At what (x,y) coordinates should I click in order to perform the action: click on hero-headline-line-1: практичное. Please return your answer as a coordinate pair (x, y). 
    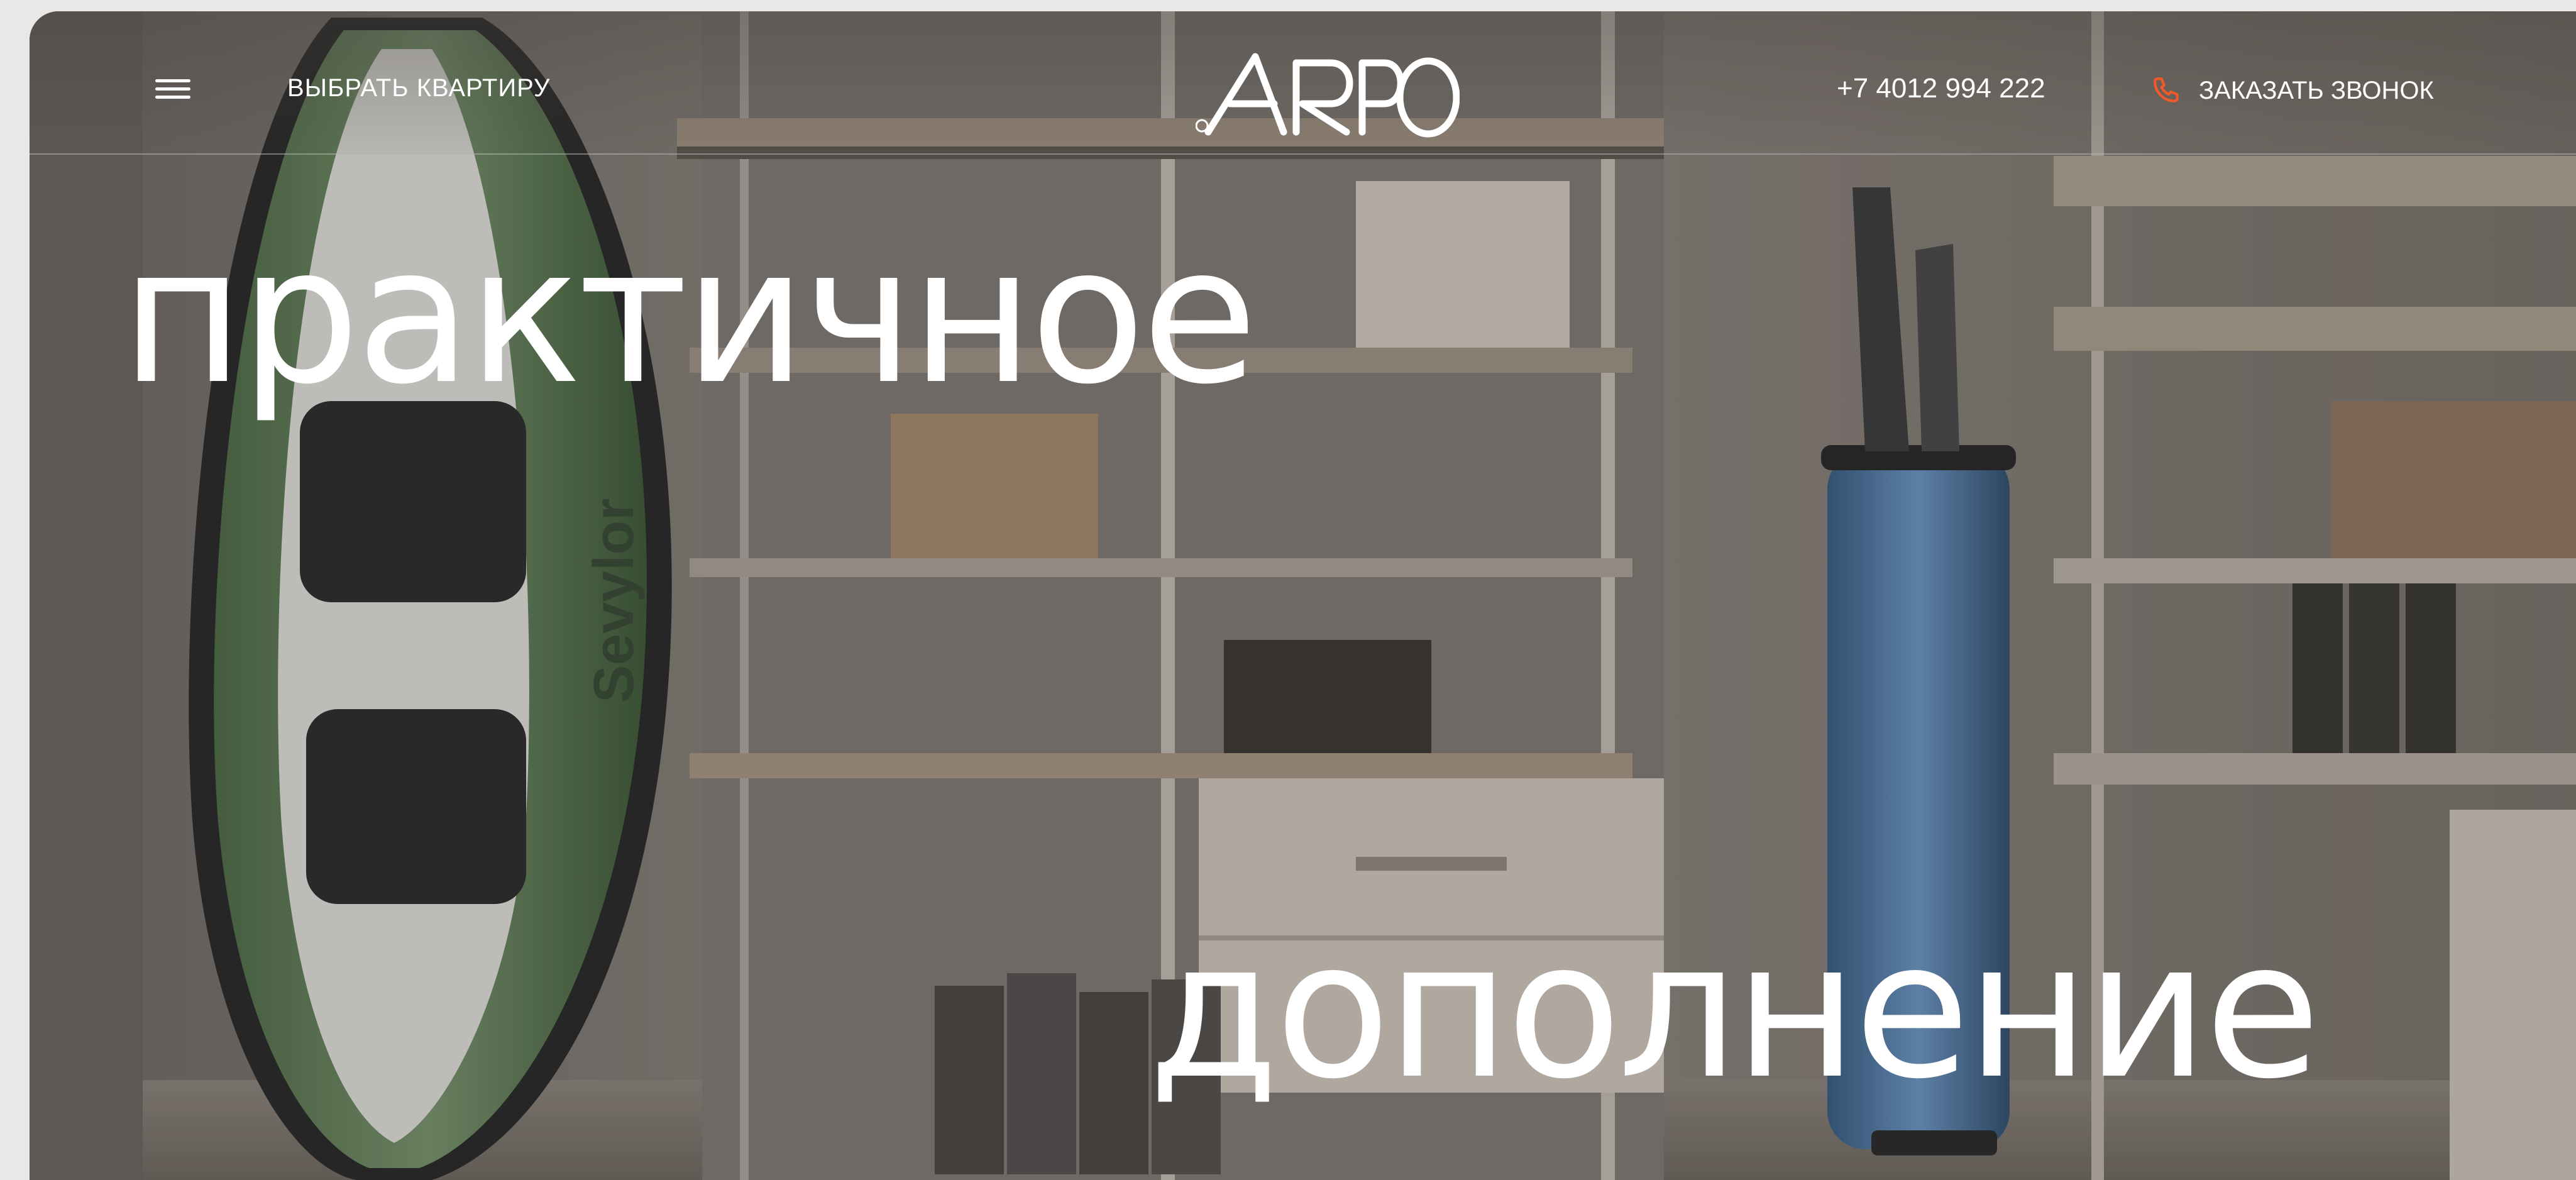
    Looking at the image, I should click on (689, 316).